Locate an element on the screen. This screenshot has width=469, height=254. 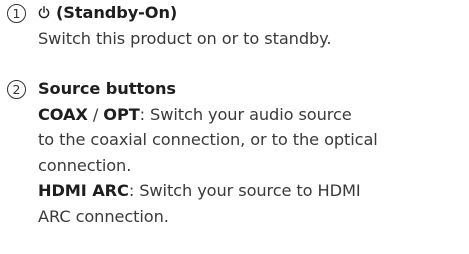
hdmi-arc-description: : Switch your source to HDMI is located at coordinates (244, 190).